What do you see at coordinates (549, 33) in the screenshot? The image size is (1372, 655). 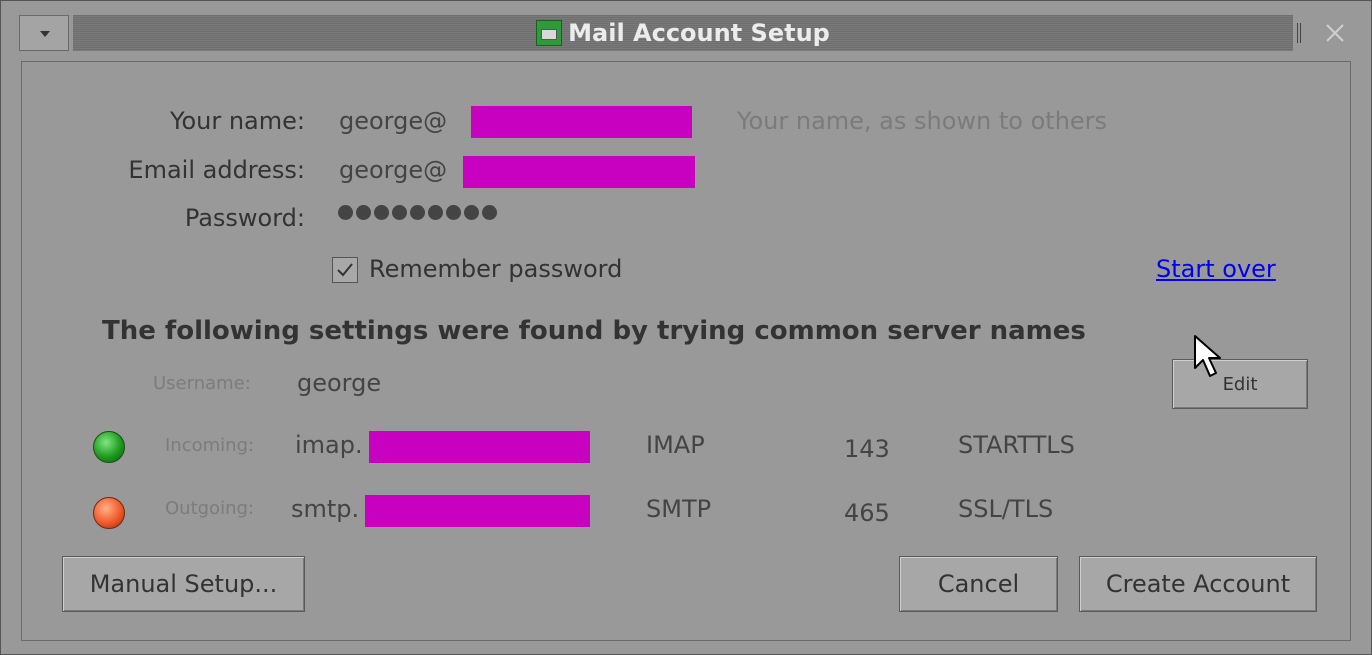 I see `mail-app-icon` at bounding box center [549, 33].